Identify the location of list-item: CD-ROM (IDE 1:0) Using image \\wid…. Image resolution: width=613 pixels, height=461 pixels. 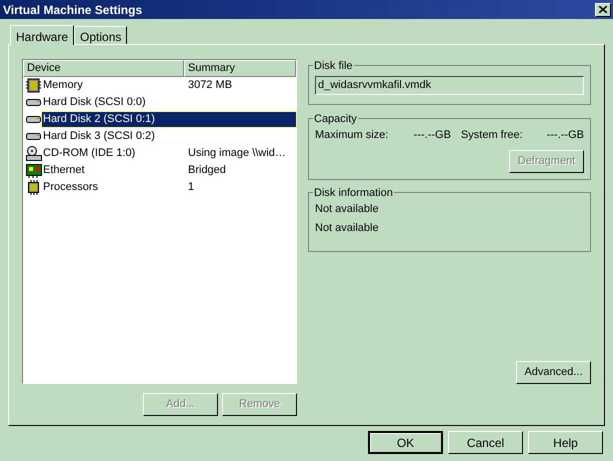
(169, 153).